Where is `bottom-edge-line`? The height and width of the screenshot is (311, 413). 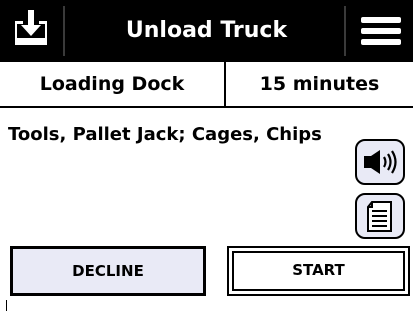
bottom-edge-line is located at coordinates (6, 305).